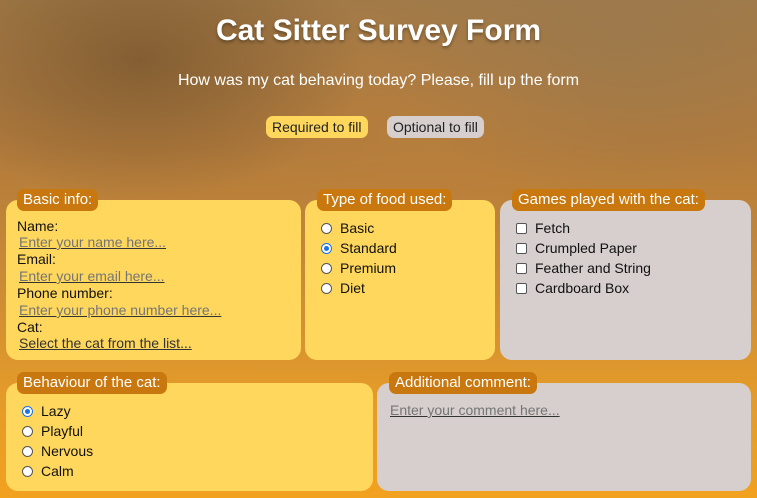  What do you see at coordinates (92, 383) in the screenshot?
I see `behaviour-legend: Behaviour of the cat:` at bounding box center [92, 383].